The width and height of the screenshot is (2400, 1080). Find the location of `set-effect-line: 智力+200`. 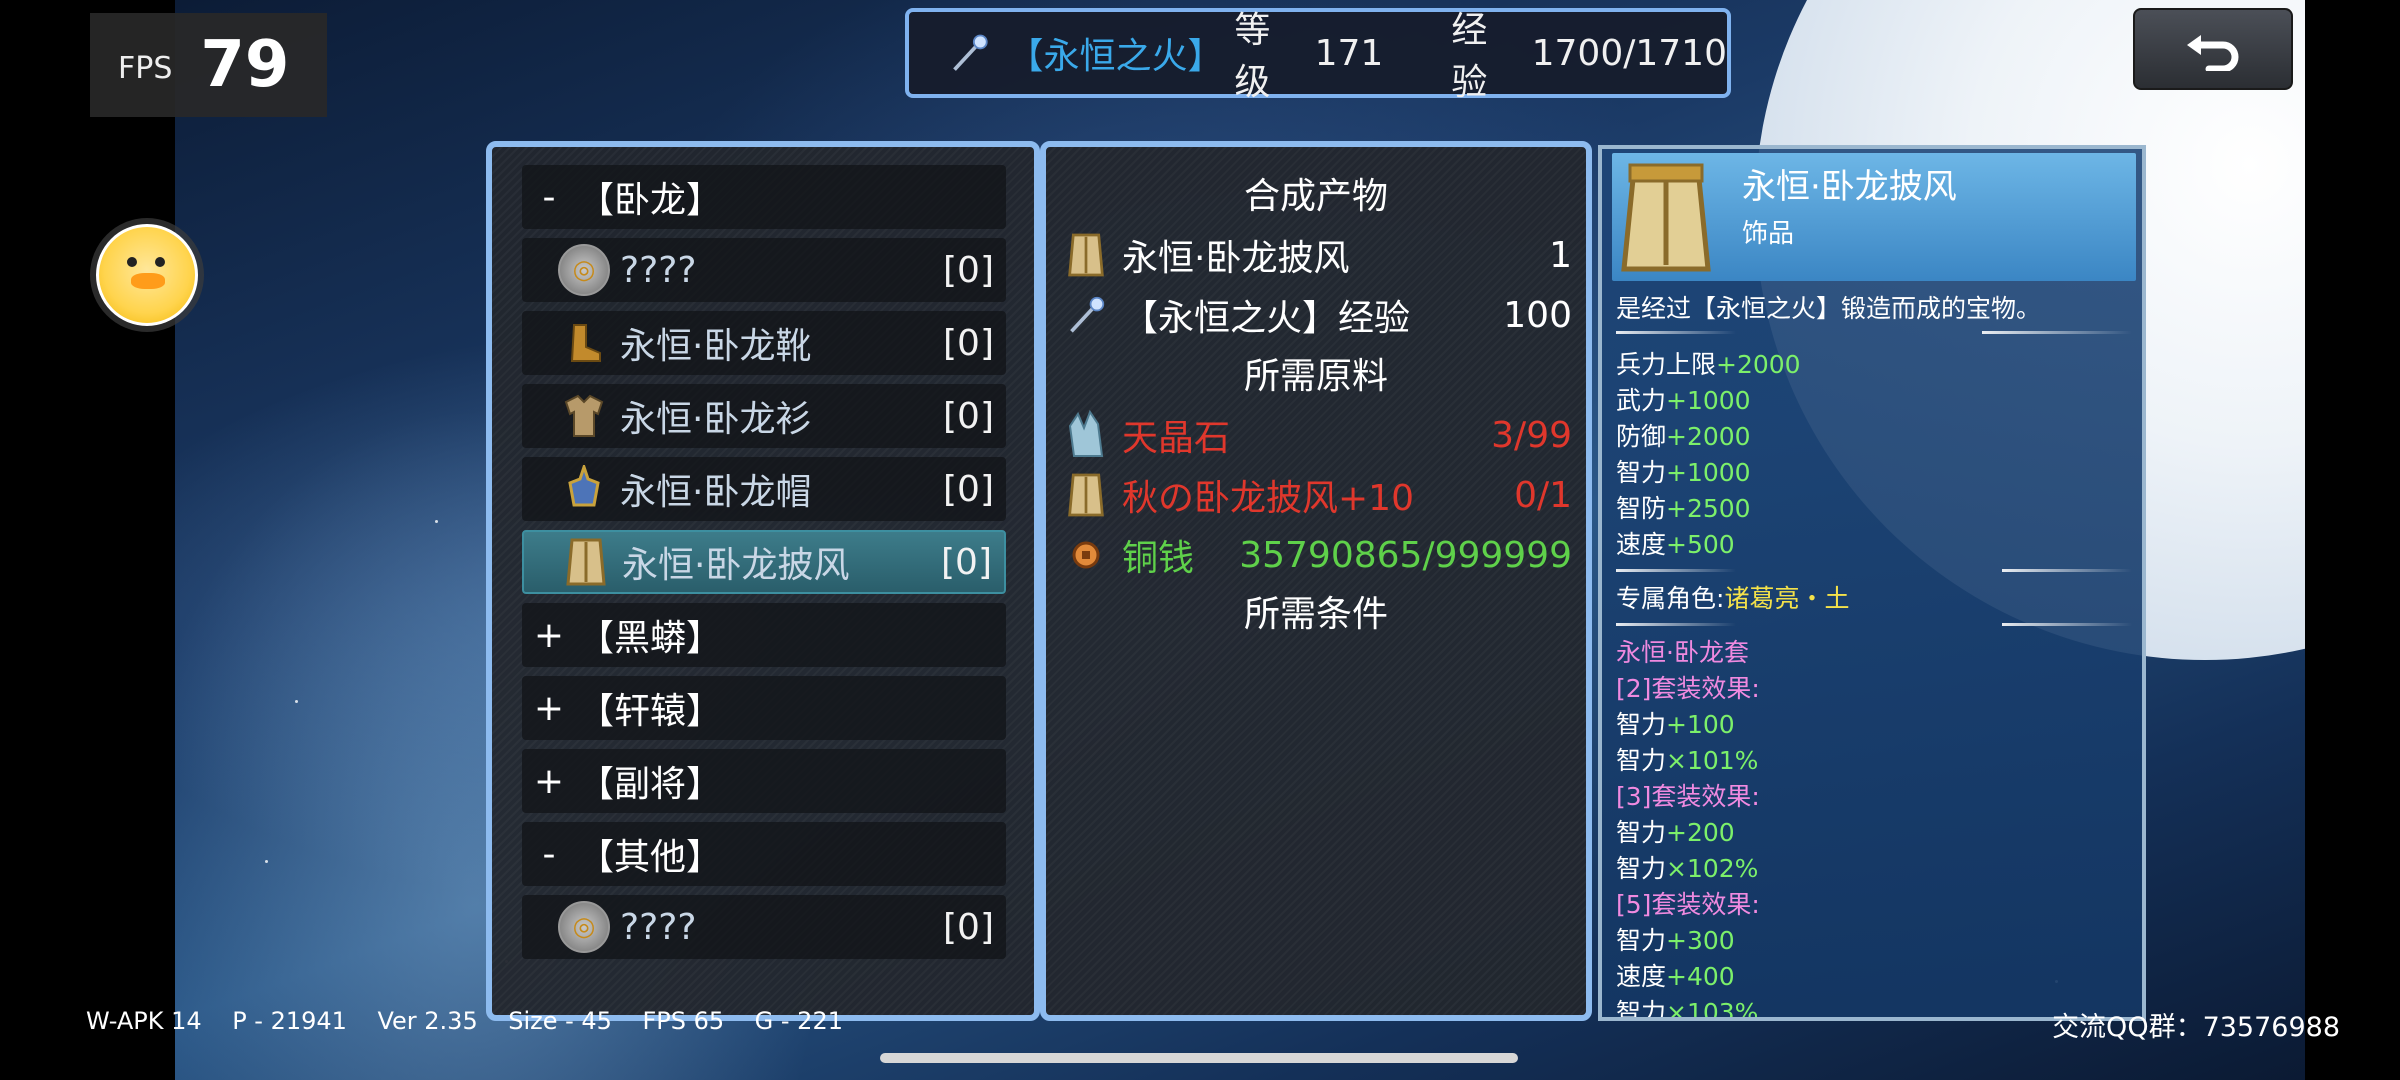

set-effect-line: 智力+200 is located at coordinates (1675, 831).